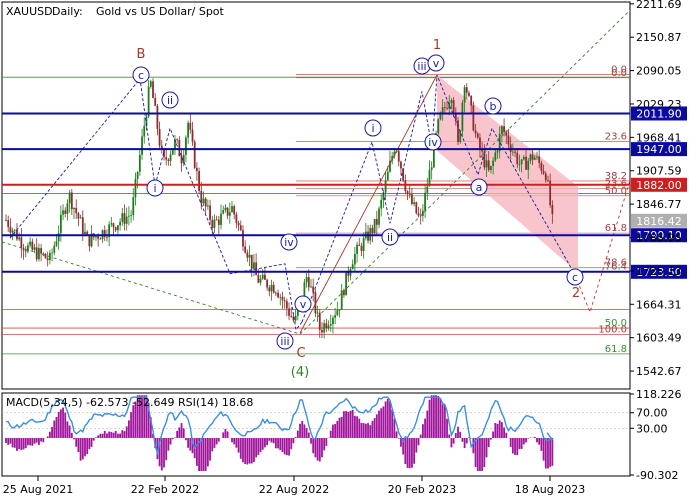 The width and height of the screenshot is (700, 500). Describe the element at coordinates (550, 489) in the screenshot. I see `time-tick-label: 18 Aug 2023` at that location.